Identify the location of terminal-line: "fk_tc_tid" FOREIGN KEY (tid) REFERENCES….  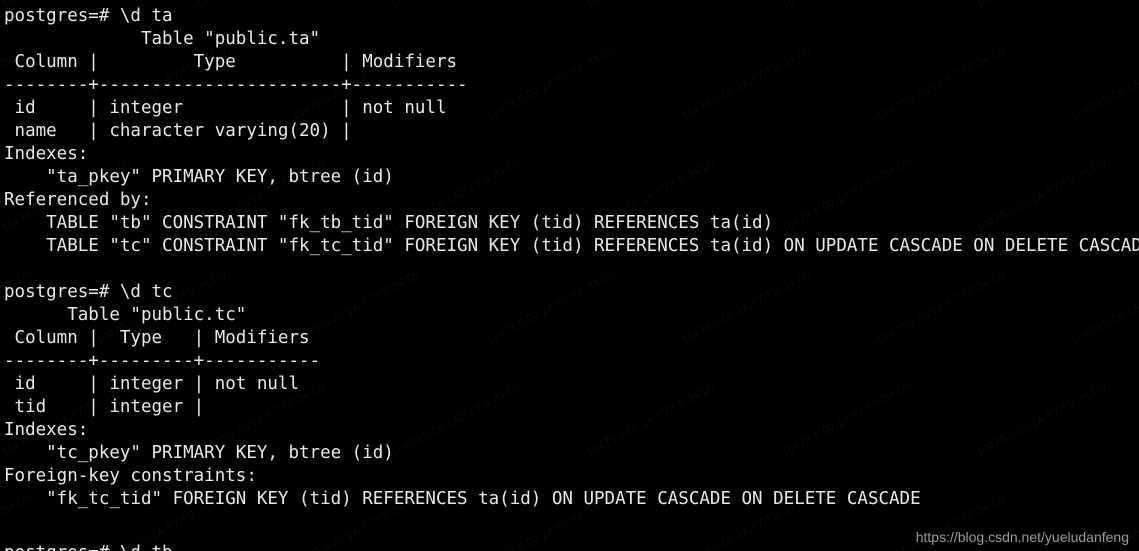
(462, 499).